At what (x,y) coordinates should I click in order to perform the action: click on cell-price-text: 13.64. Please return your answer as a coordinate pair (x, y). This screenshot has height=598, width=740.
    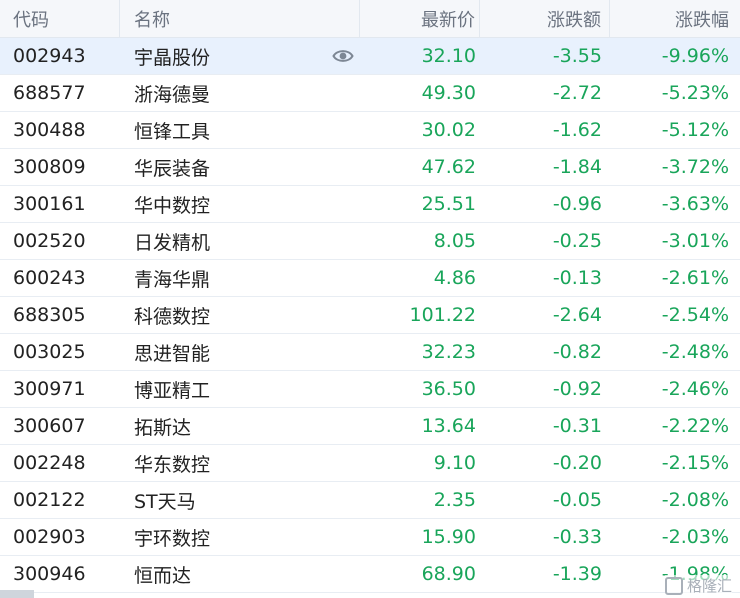
    Looking at the image, I should click on (448, 426).